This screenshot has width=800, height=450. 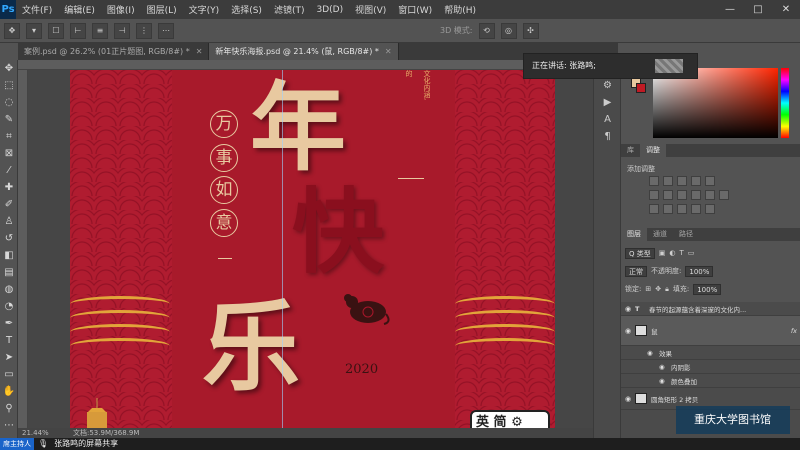 What do you see at coordinates (710, 209) in the screenshot?
I see `selective-color-icon` at bounding box center [710, 209].